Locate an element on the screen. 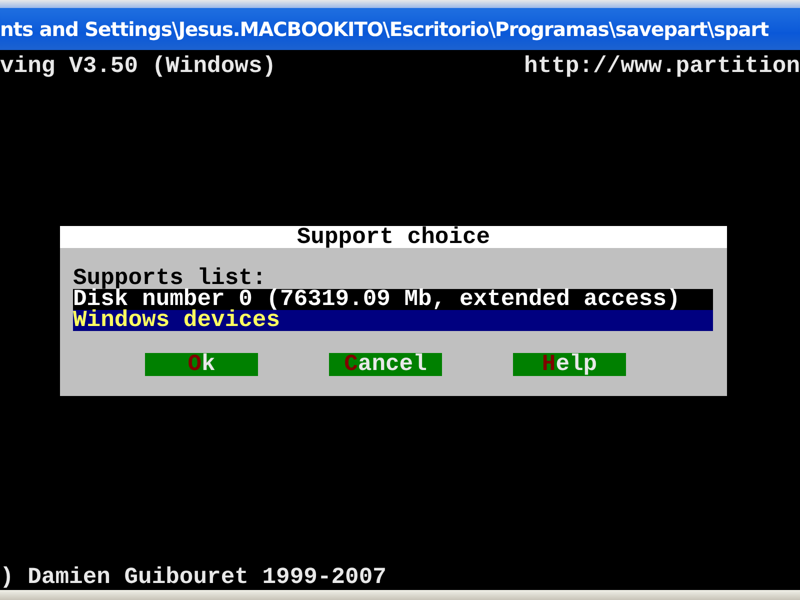  window-title: nts and Settings\Jesus.MACBOOKITO\Escritorio\Programas\savepart\spart is located at coordinates (384, 29).